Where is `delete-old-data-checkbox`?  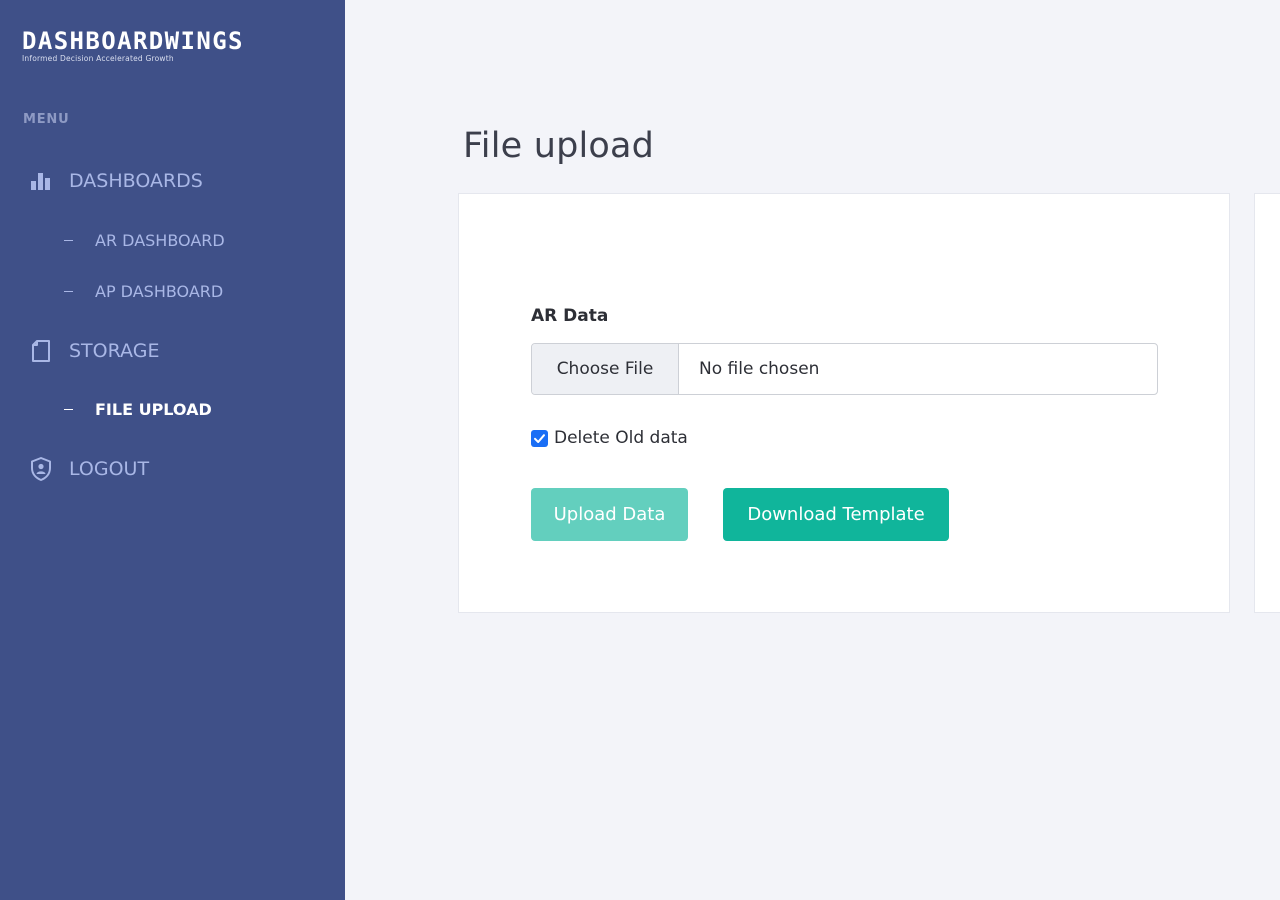
delete-old-data-checkbox is located at coordinates (539, 438).